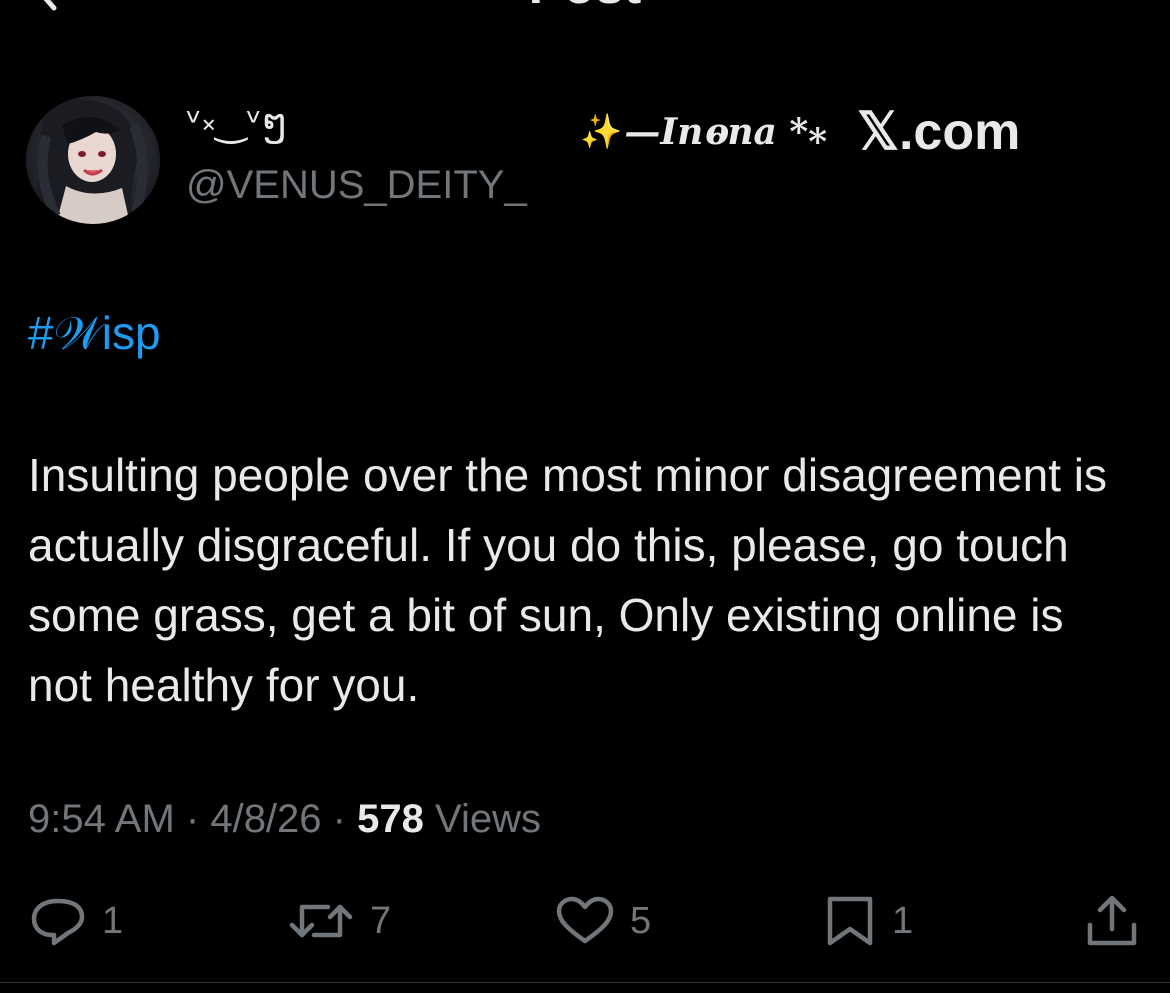  What do you see at coordinates (585, 982) in the screenshot?
I see `divider` at bounding box center [585, 982].